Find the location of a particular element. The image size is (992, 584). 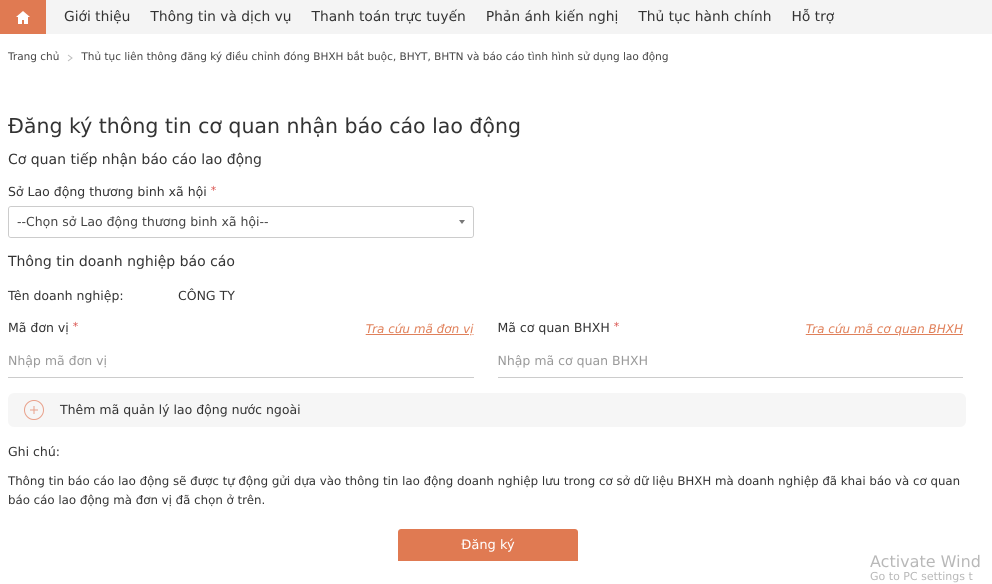

activation-notice-title: Activate Wind is located at coordinates (926, 562).